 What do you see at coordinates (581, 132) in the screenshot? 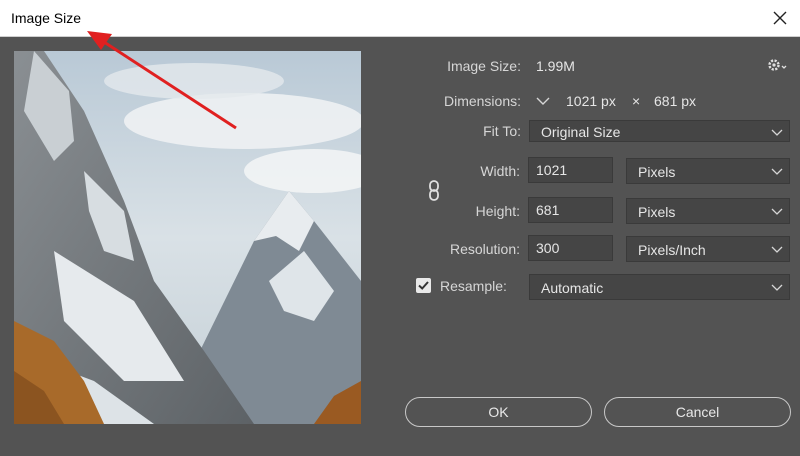
I see `fit-to-value: Original Size` at bounding box center [581, 132].